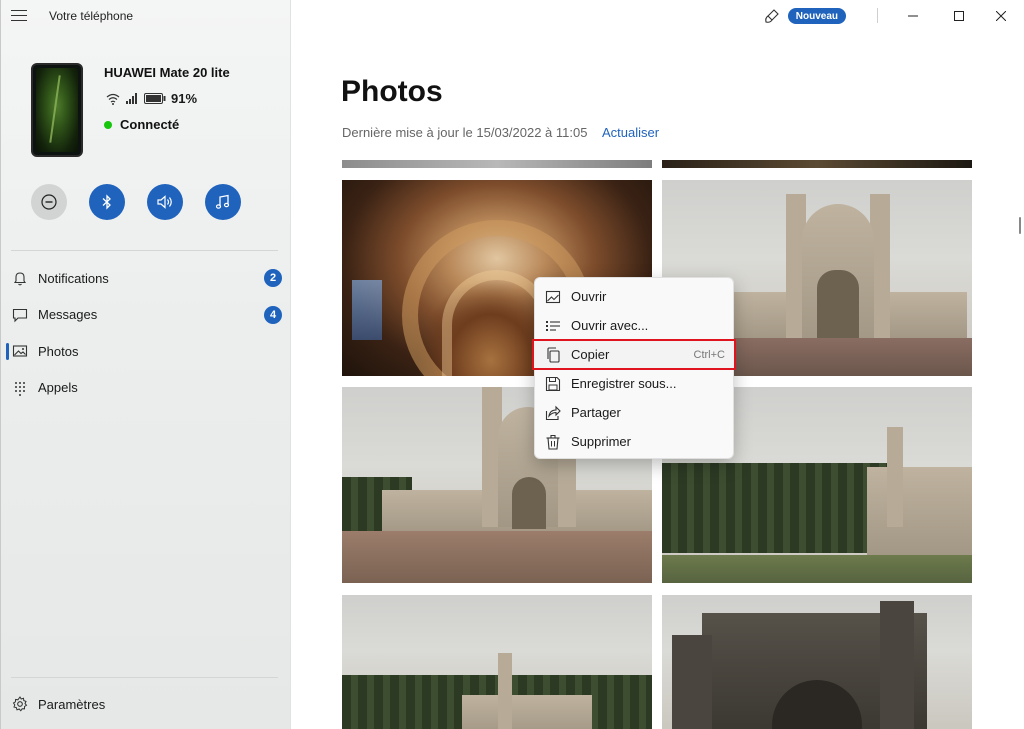  I want to click on bluetooth-icon, so click(106, 202).